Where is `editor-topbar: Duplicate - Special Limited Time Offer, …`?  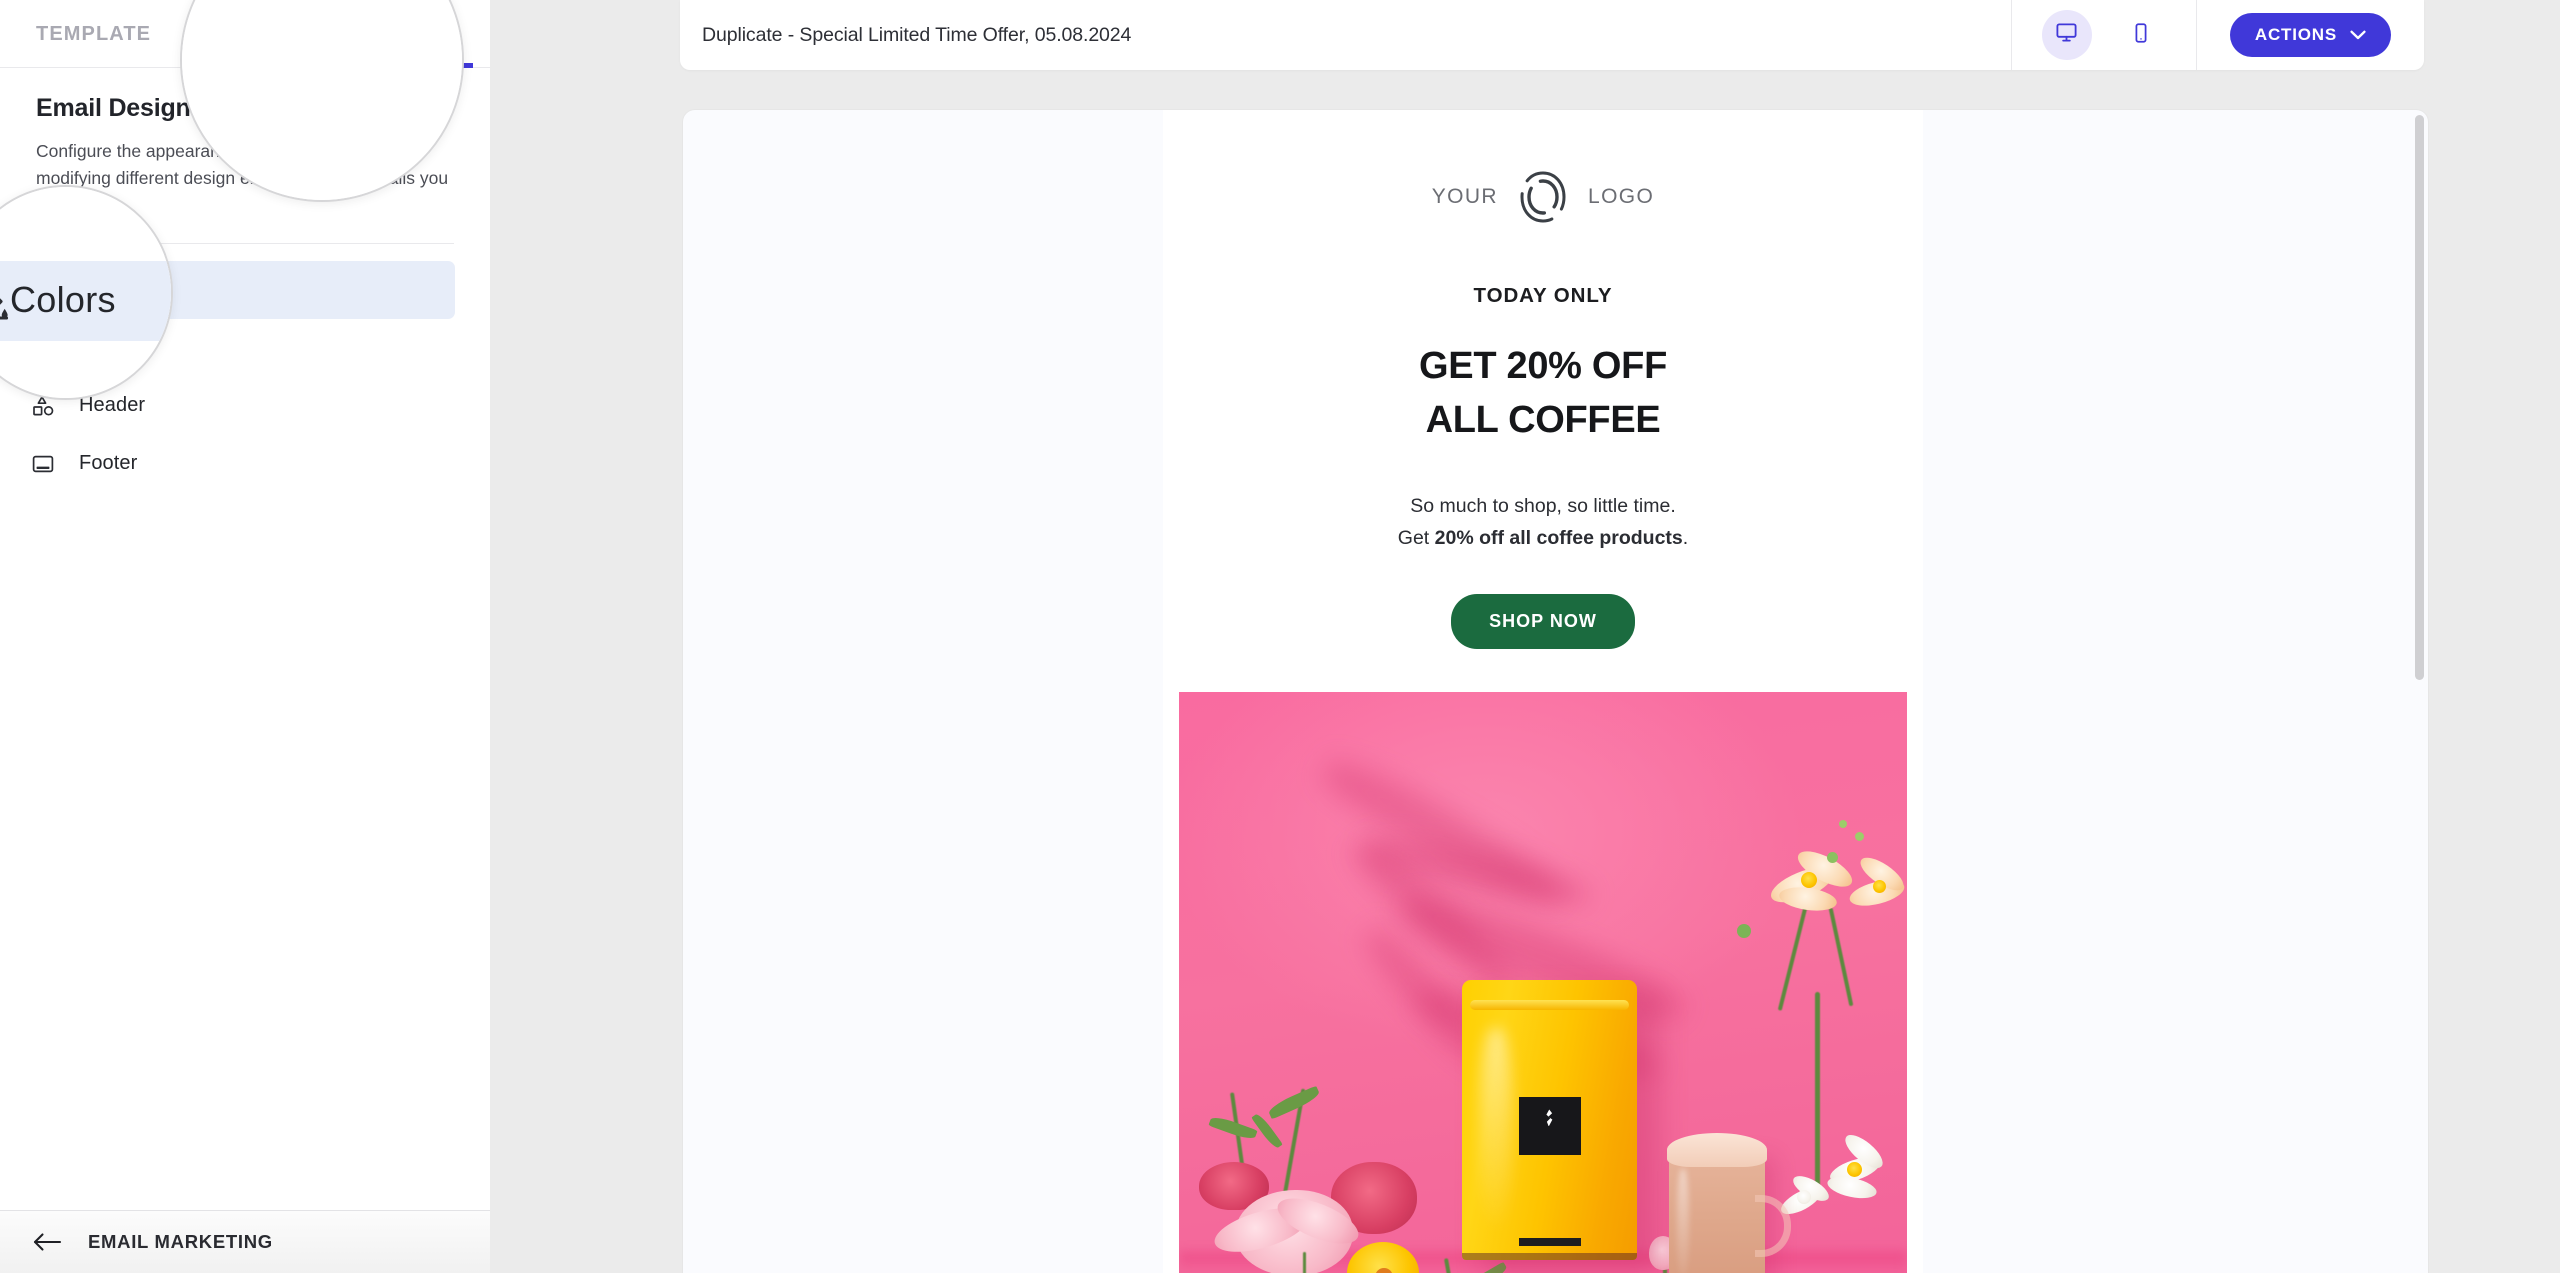 editor-topbar: Duplicate - Special Limited Time Offer, … is located at coordinates (1552, 35).